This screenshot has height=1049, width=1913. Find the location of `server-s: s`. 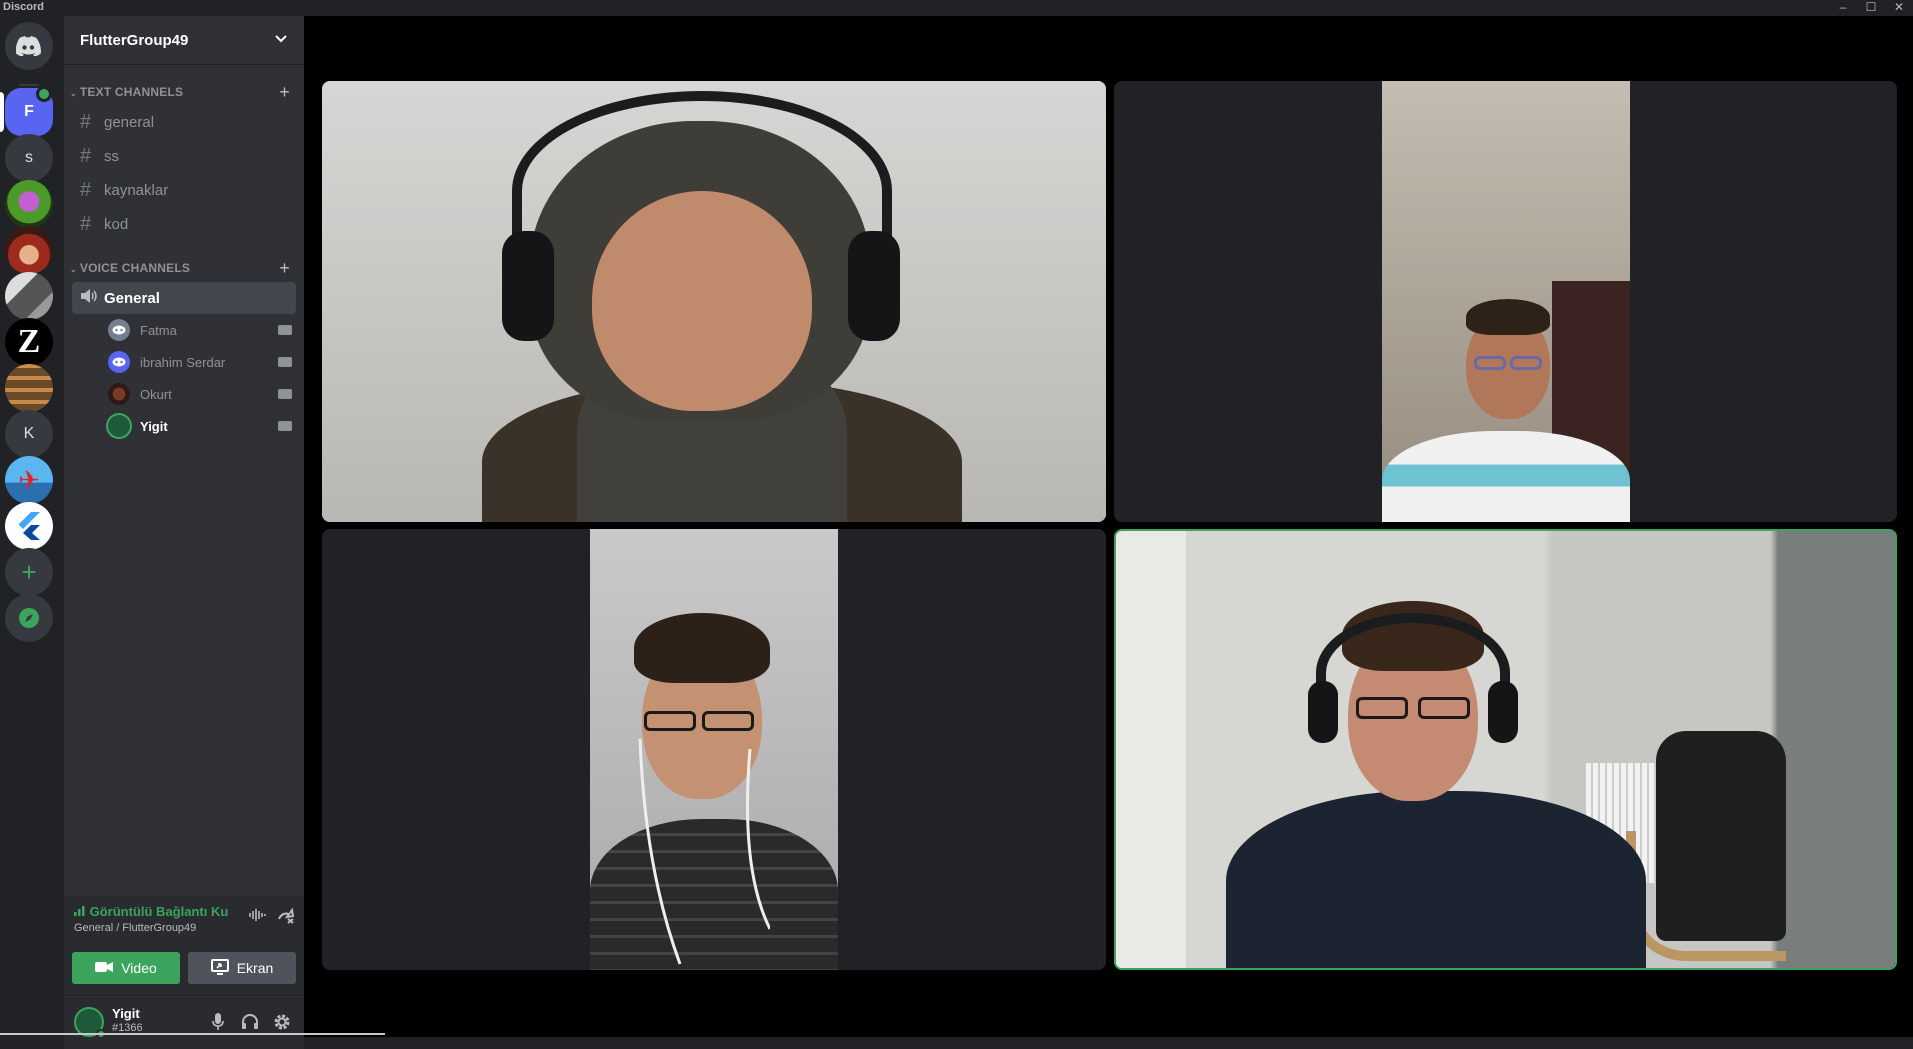

server-s: s is located at coordinates (29, 158).